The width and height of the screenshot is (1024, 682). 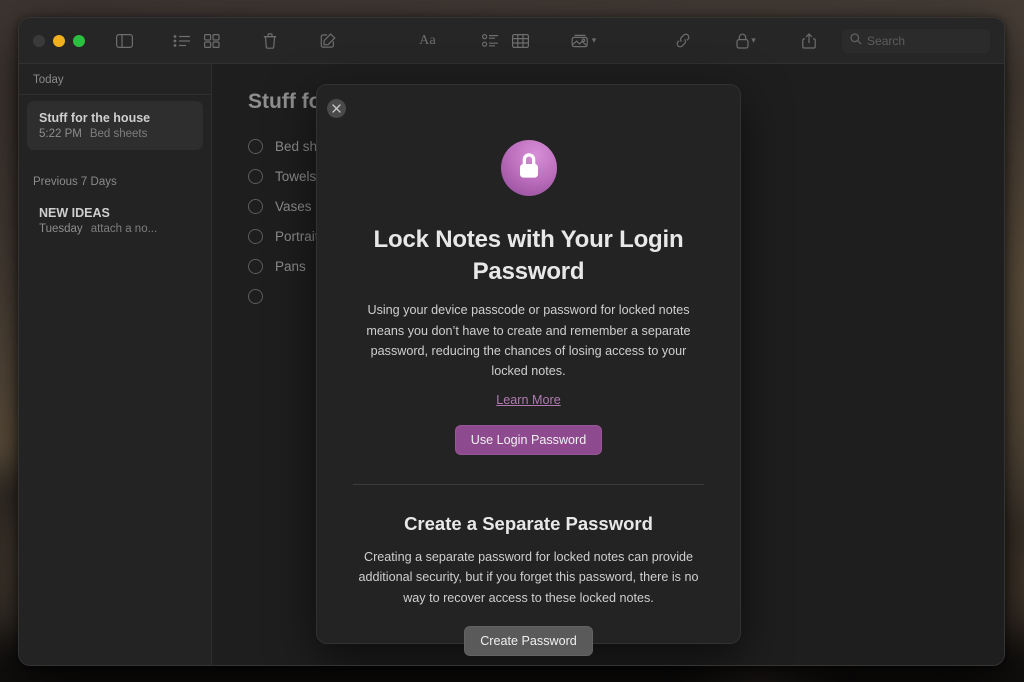 I want to click on checklist-button, so click(x=491, y=41).